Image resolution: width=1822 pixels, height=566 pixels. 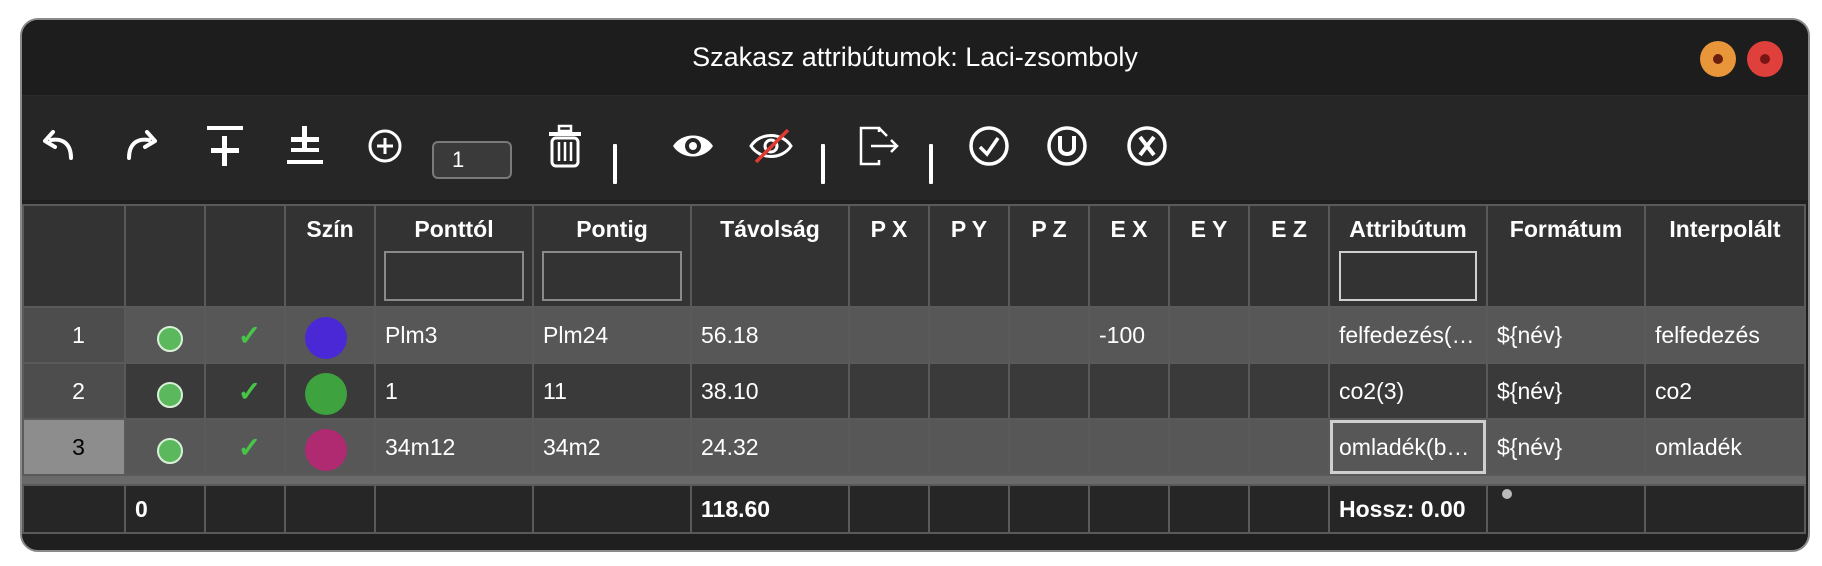 I want to click on header-py: P Y, so click(x=969, y=256).